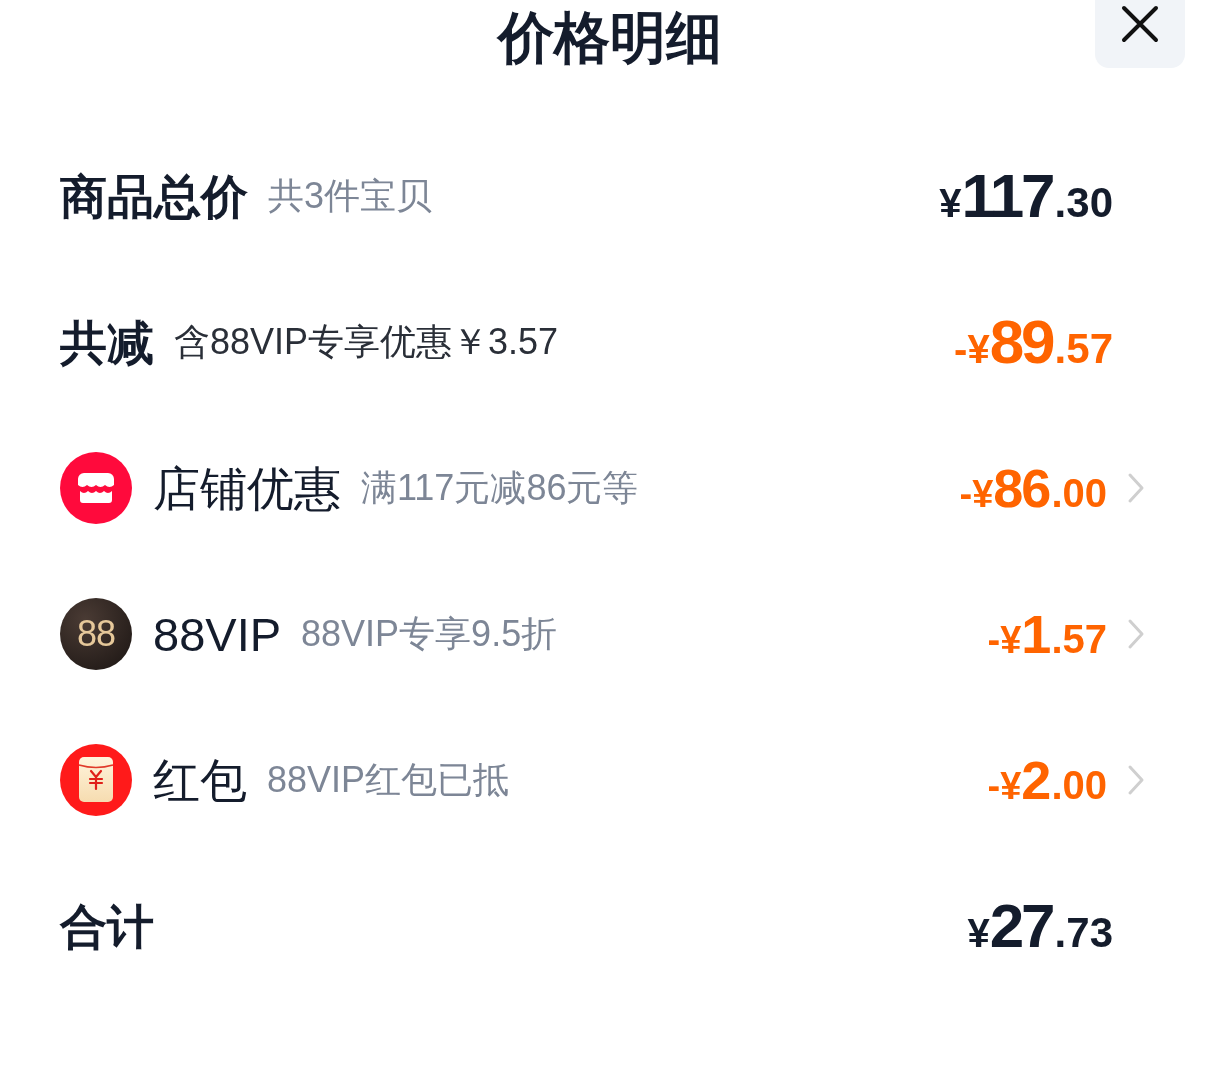 This screenshot has height=1086, width=1219. Describe the element at coordinates (429, 634) in the screenshot. I see `row-note: 88VIP专享9.5折` at that location.